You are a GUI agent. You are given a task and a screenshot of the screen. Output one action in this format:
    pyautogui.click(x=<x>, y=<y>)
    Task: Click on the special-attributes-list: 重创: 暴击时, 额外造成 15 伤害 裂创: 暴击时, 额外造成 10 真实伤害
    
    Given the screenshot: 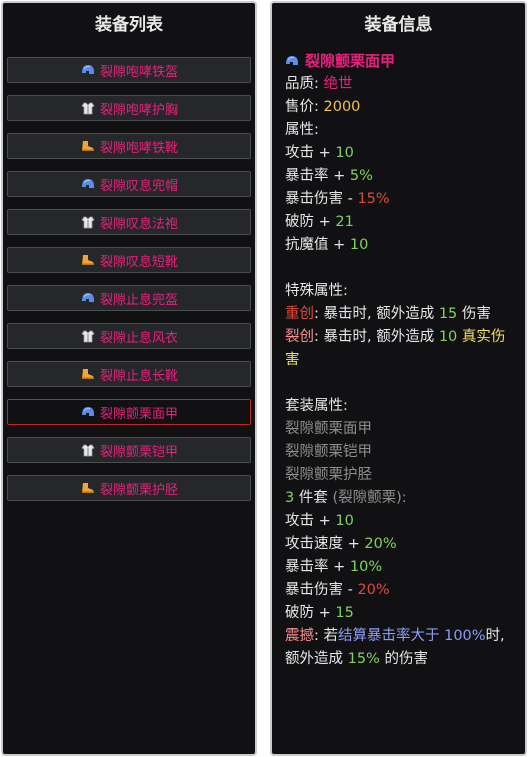 What is the action you would take?
    pyautogui.click(x=400, y=337)
    